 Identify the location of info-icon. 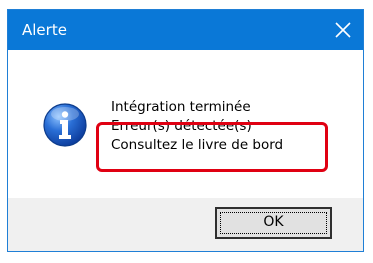
(65, 125).